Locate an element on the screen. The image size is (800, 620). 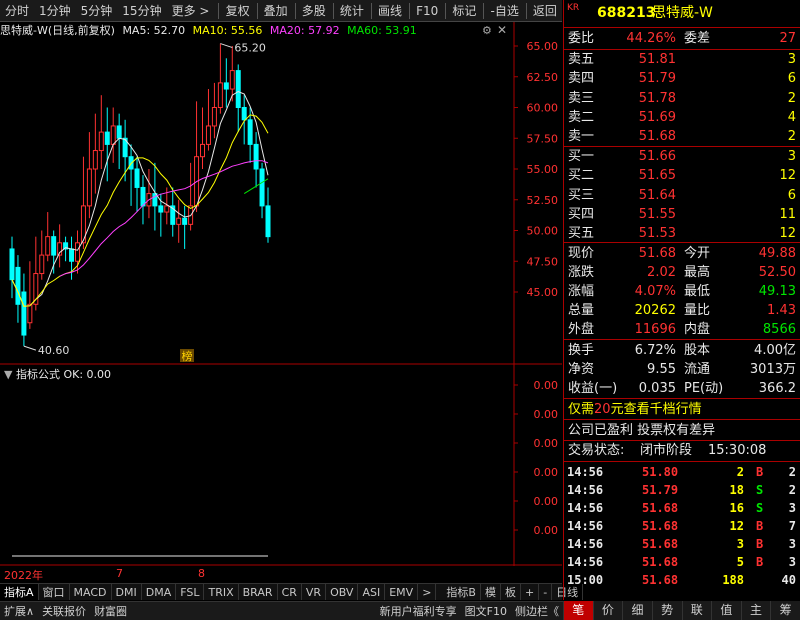
toolbar-item-5min: 5分钟 is located at coordinates (97, 11).